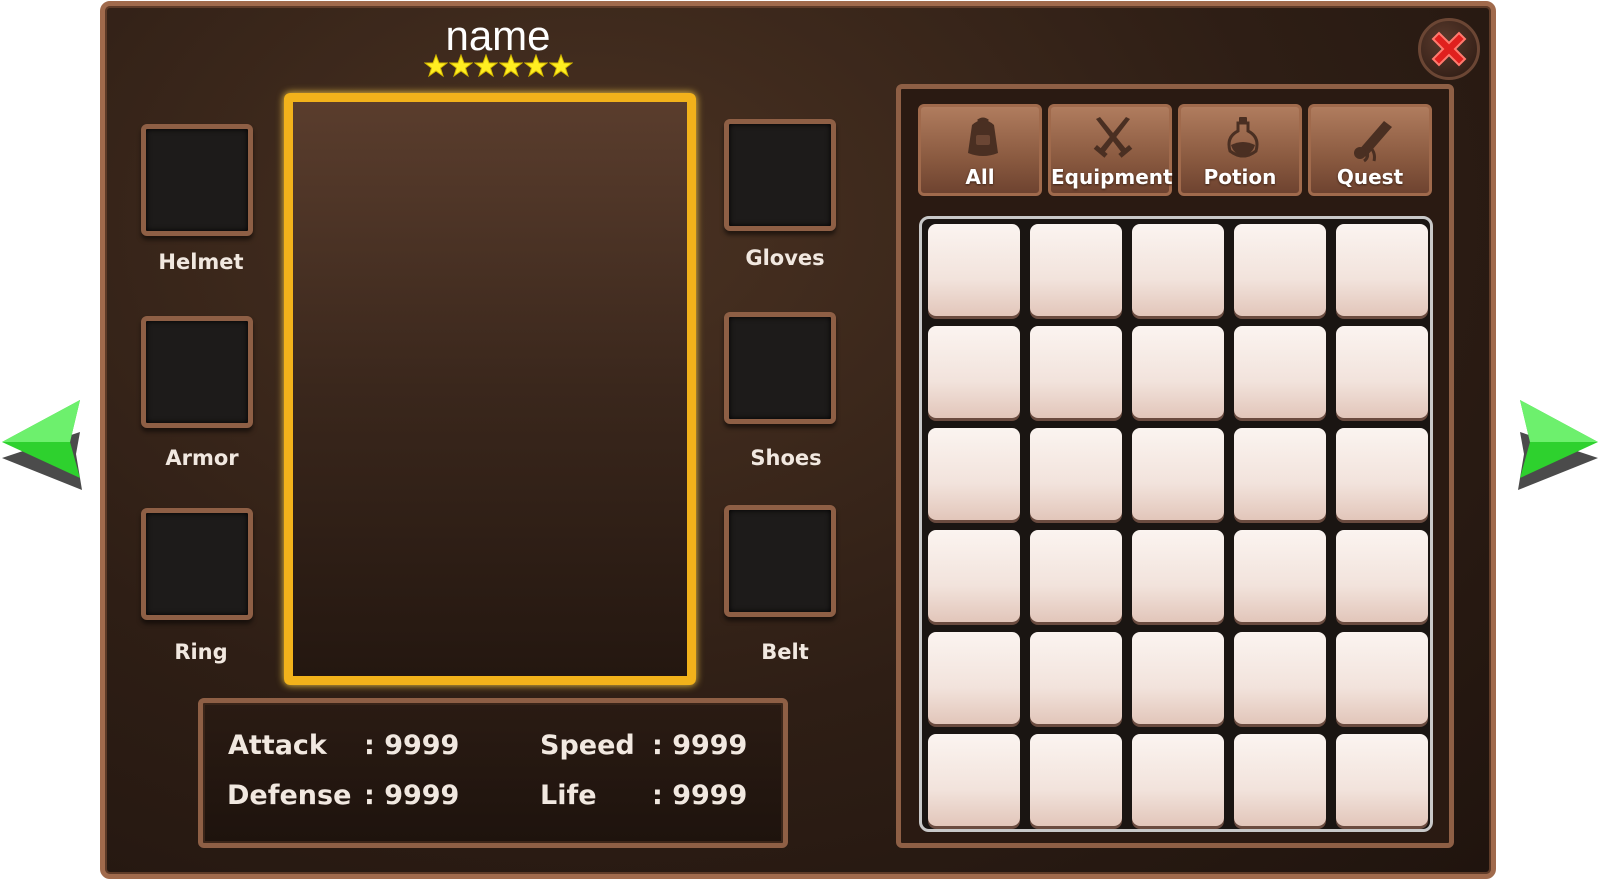 This screenshot has width=1600, height=881. I want to click on tab-quest-label: Quest, so click(1370, 177).